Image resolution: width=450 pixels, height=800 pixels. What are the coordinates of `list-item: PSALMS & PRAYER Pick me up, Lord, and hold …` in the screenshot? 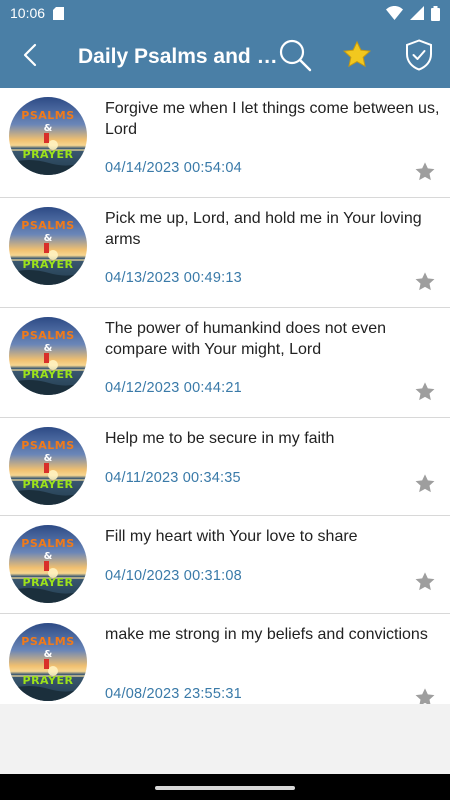 It's located at (225, 253).